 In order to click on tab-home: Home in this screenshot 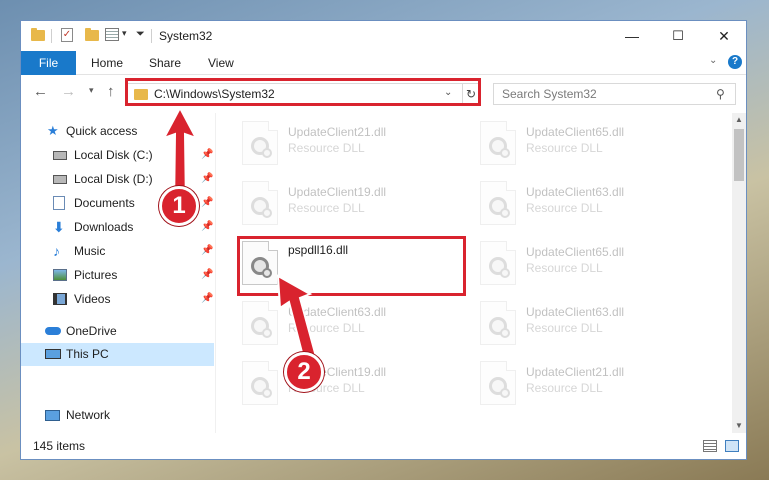, I will do `click(107, 63)`.